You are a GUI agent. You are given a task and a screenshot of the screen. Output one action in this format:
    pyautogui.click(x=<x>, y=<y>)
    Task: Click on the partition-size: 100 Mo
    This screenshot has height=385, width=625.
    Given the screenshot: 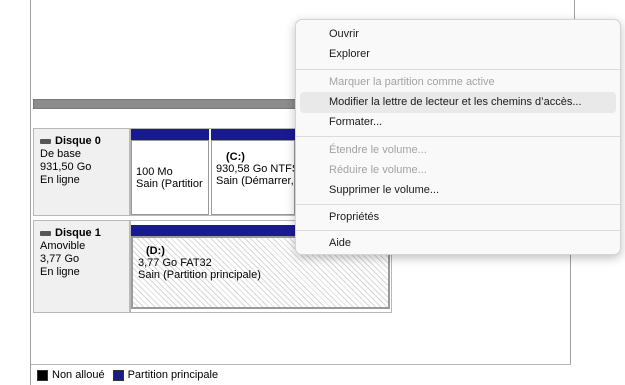 What is the action you would take?
    pyautogui.click(x=154, y=172)
    